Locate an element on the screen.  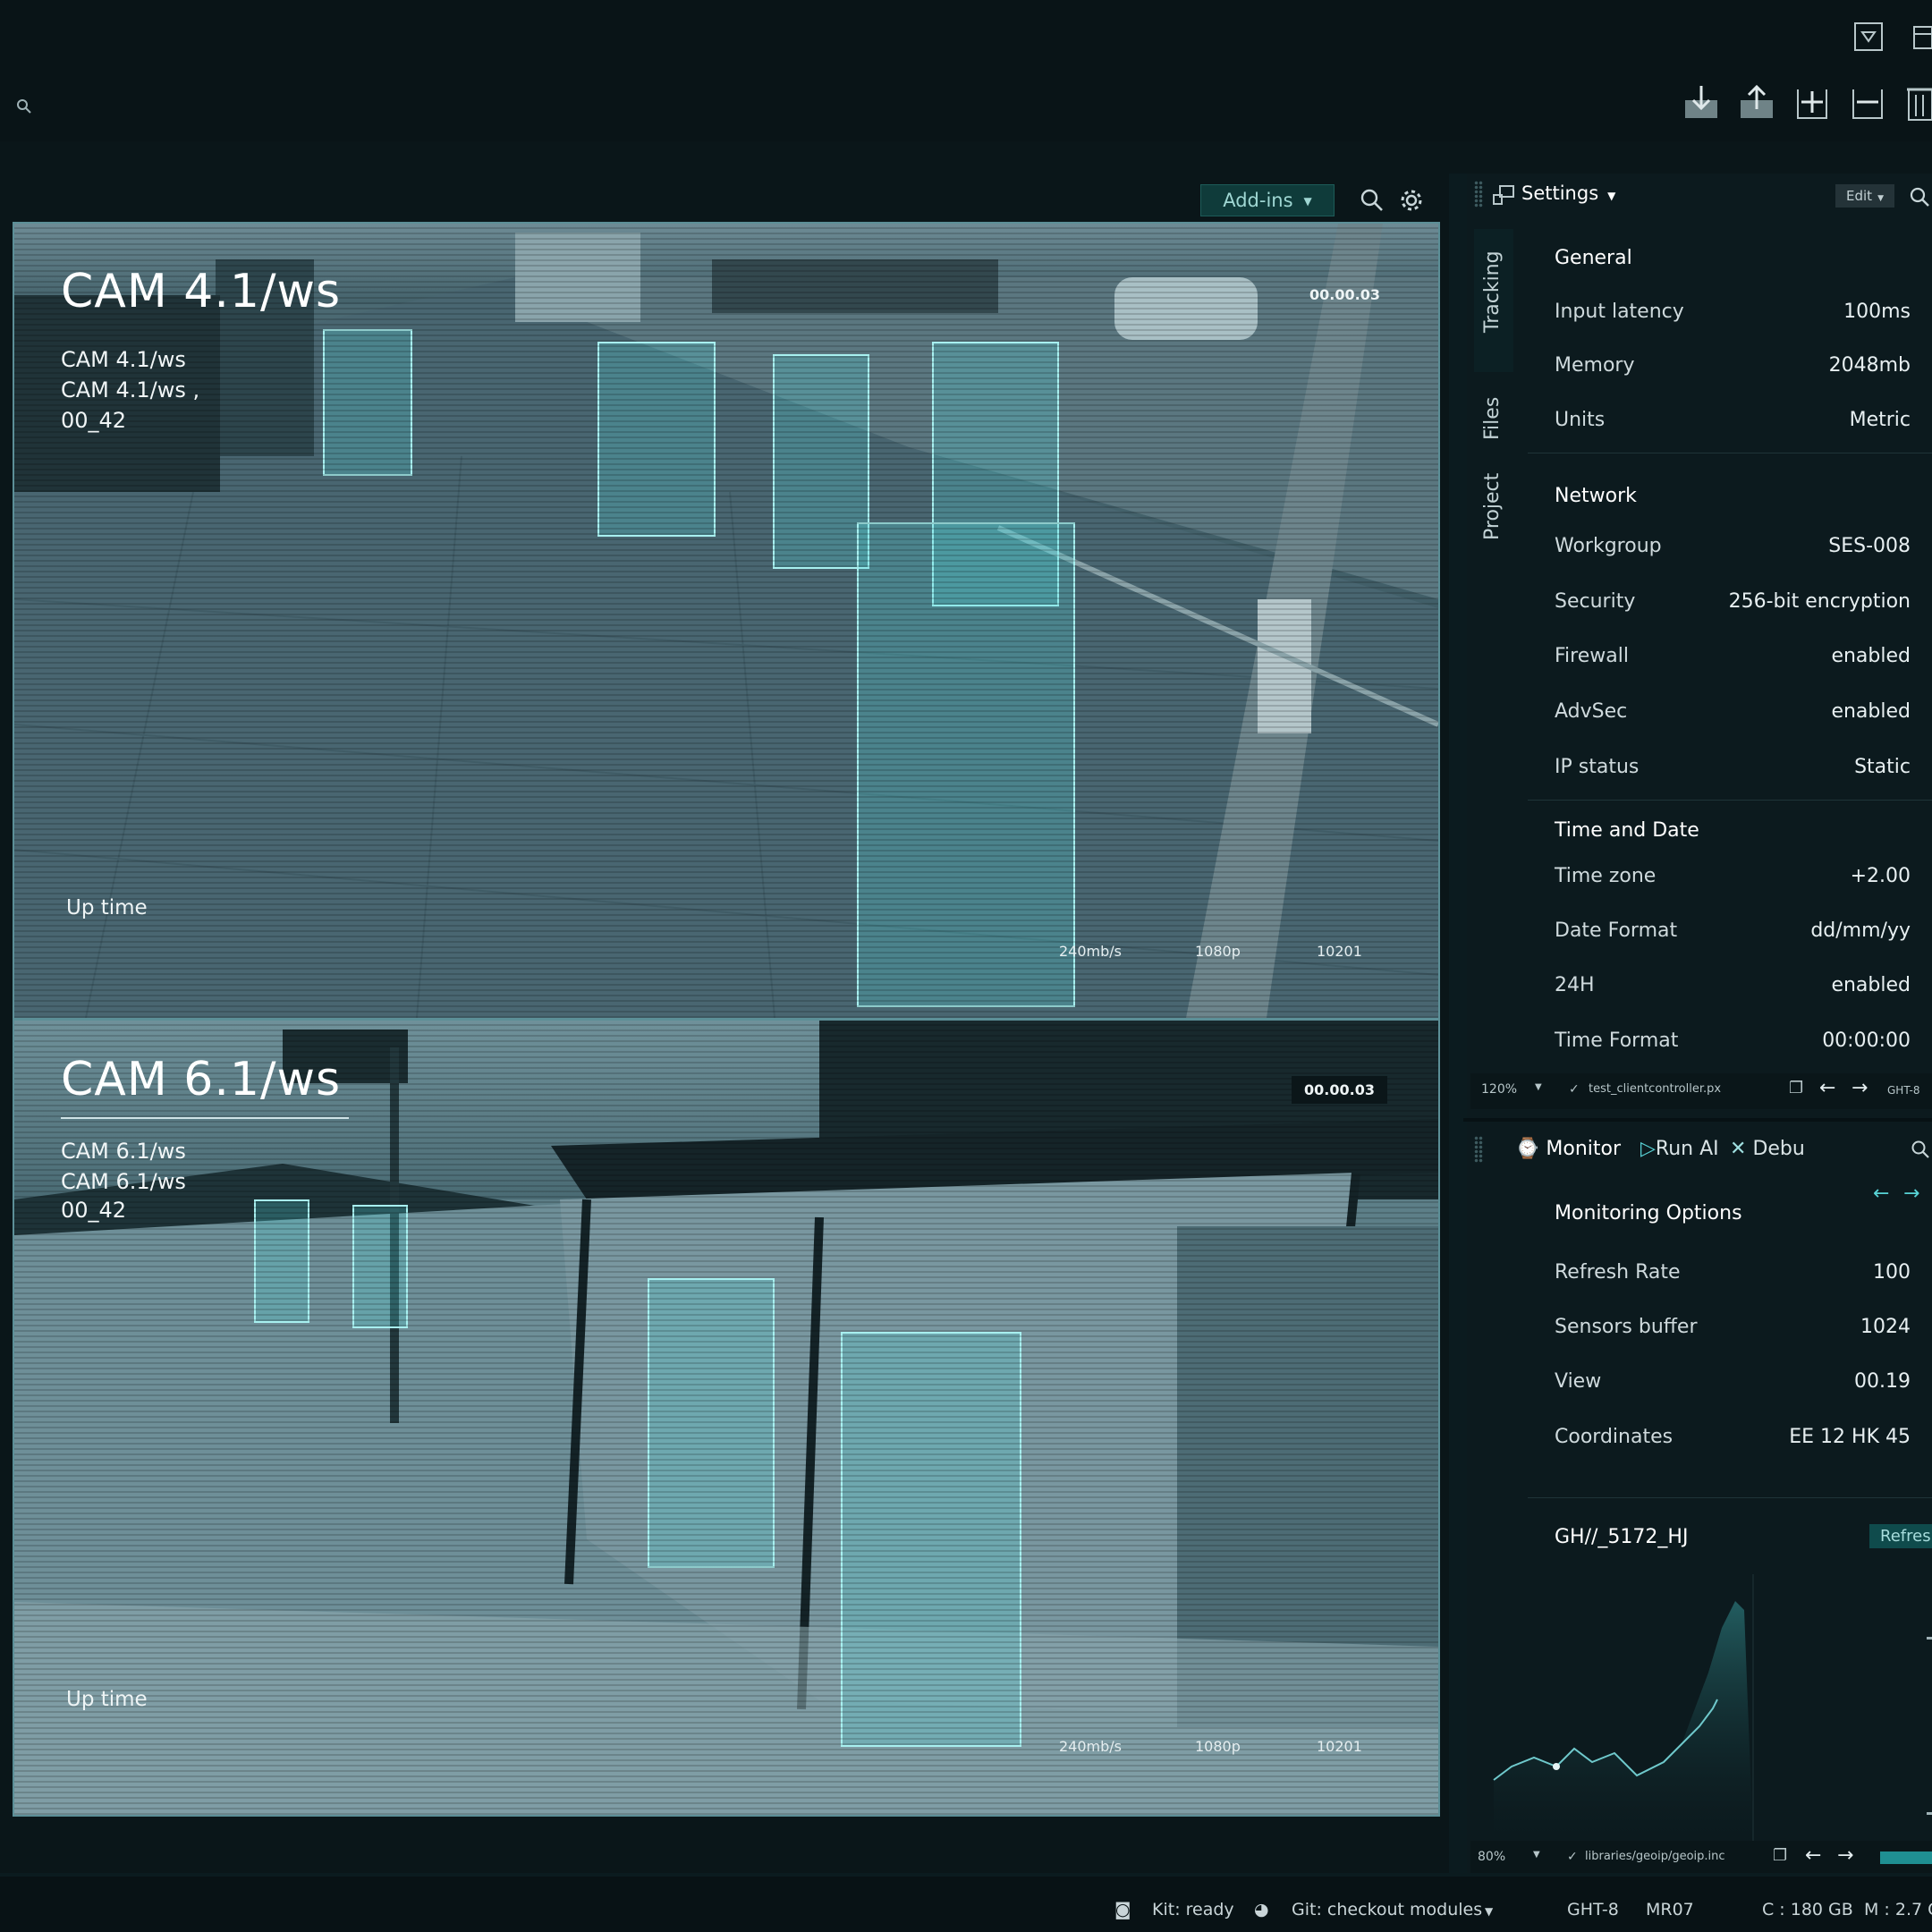
mr-status: MR07 is located at coordinates (1670, 1909).